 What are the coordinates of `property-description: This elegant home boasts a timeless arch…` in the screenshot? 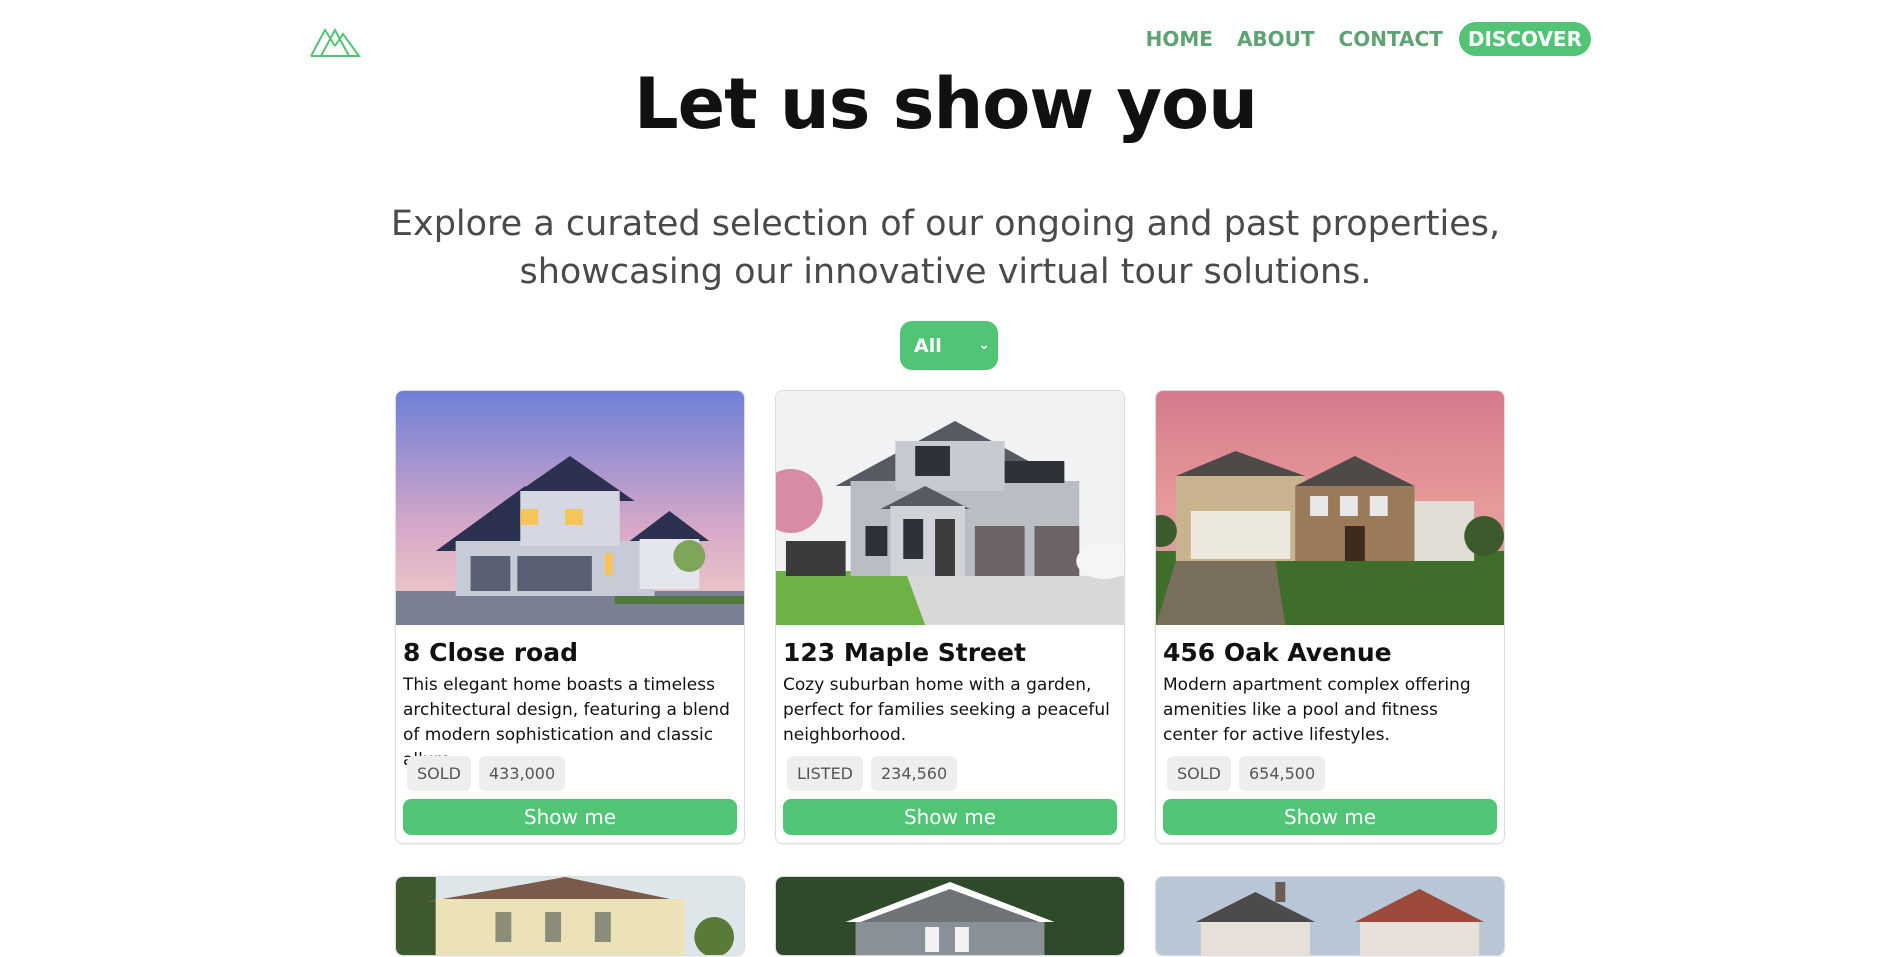 It's located at (566, 722).